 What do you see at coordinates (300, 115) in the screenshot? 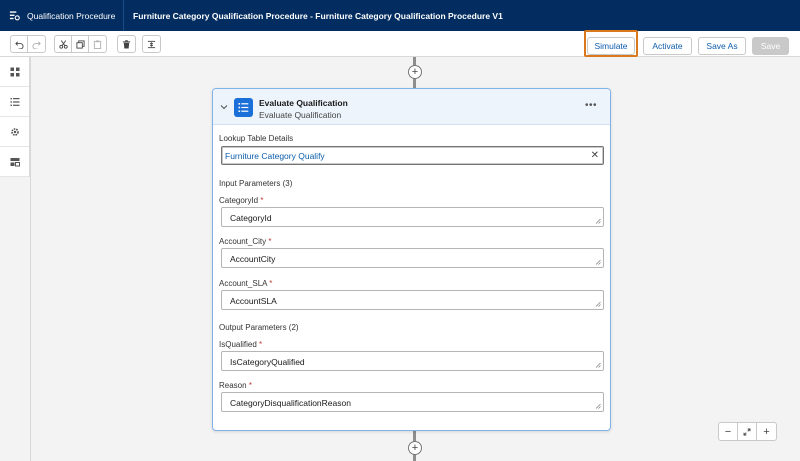
I see `step-subtitle: Evaluate Qualification` at bounding box center [300, 115].